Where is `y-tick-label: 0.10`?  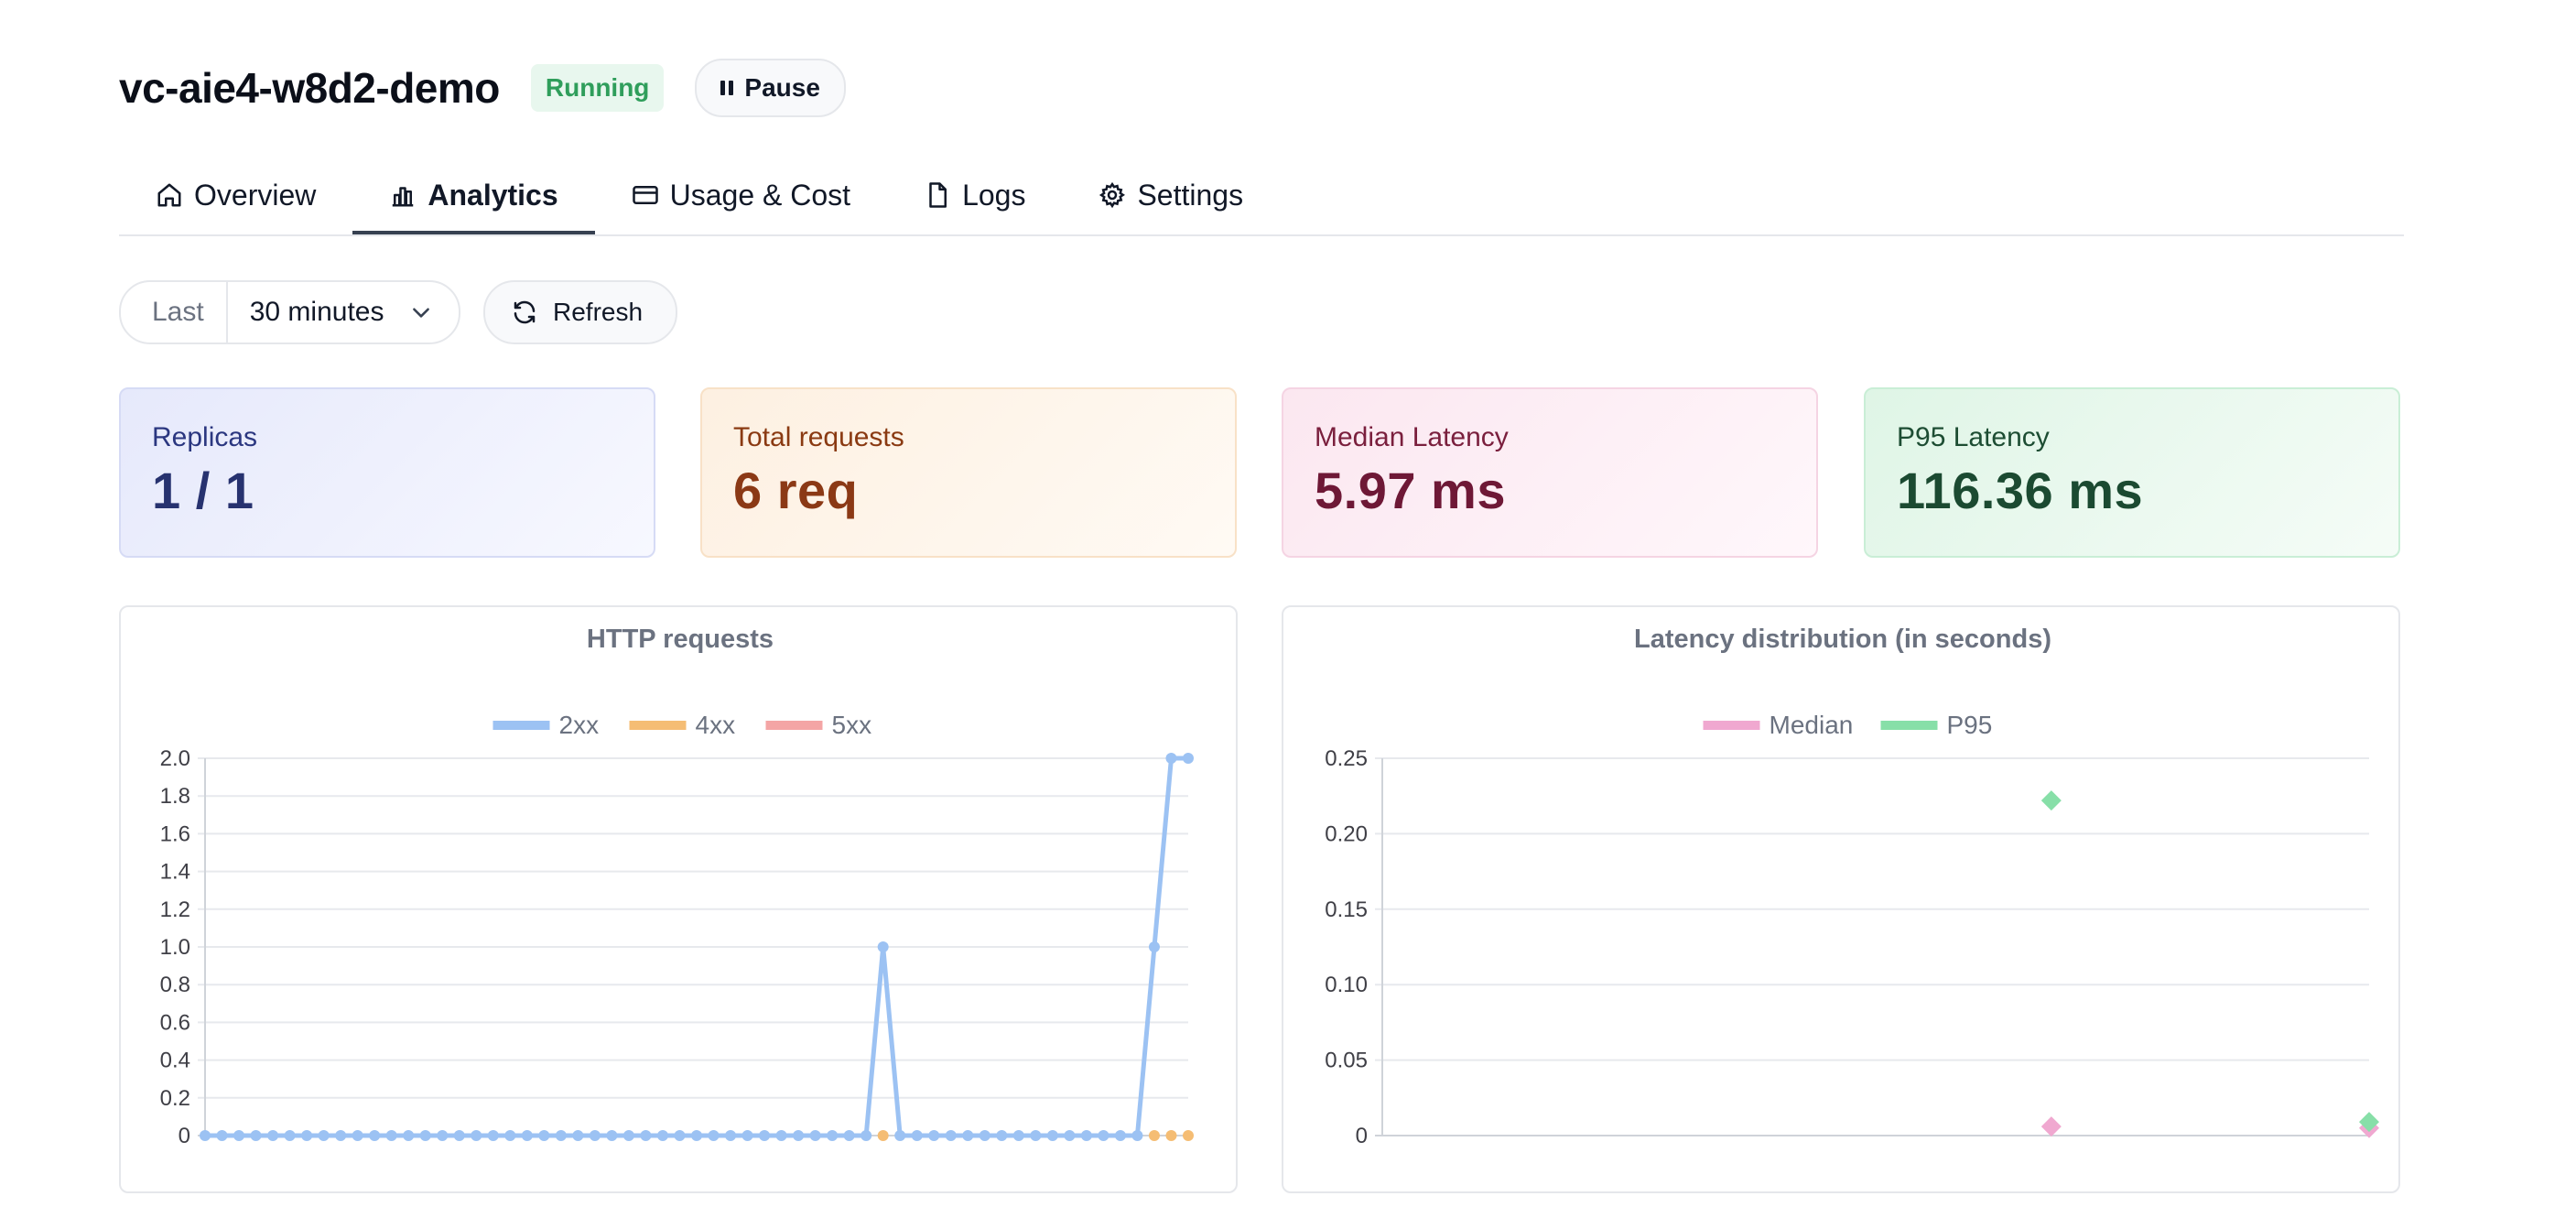 y-tick-label: 0.10 is located at coordinates (1347, 985).